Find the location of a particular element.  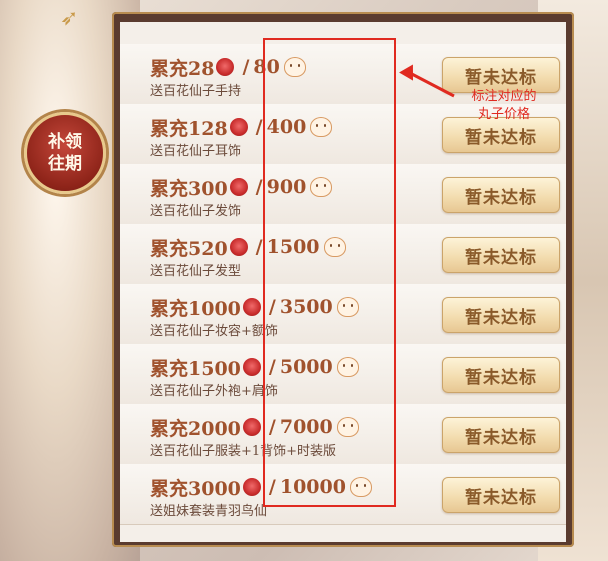

dango-price: 5000 is located at coordinates (306, 367).